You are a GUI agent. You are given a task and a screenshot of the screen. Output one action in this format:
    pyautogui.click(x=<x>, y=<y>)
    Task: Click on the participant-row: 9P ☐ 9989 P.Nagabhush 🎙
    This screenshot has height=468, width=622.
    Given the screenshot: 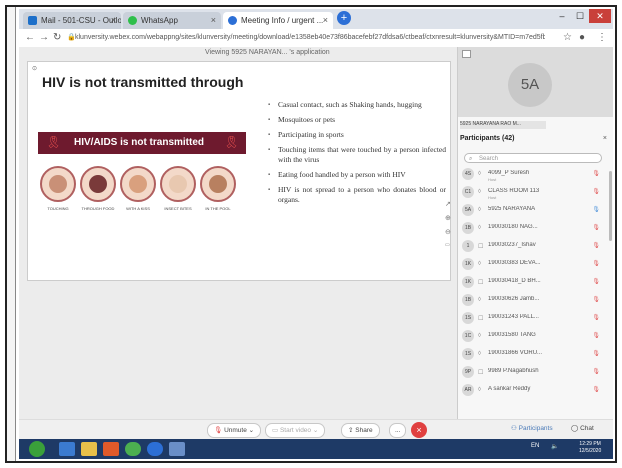 What is the action you would take?
    pyautogui.click(x=532, y=372)
    